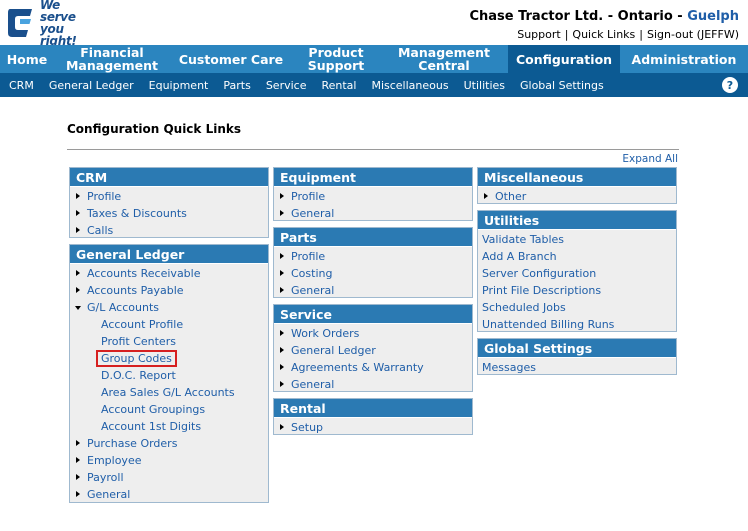  Describe the element at coordinates (232, 85) in the screenshot. I see `subnav-parts: Parts` at that location.